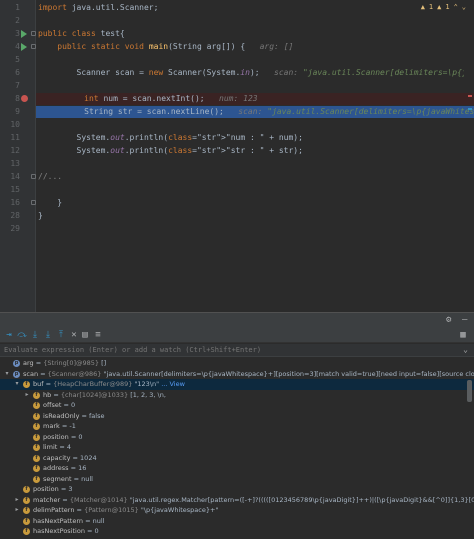 Image resolution: width=474 pixels, height=539 pixels. I want to click on line-number: 16, so click(15, 202).